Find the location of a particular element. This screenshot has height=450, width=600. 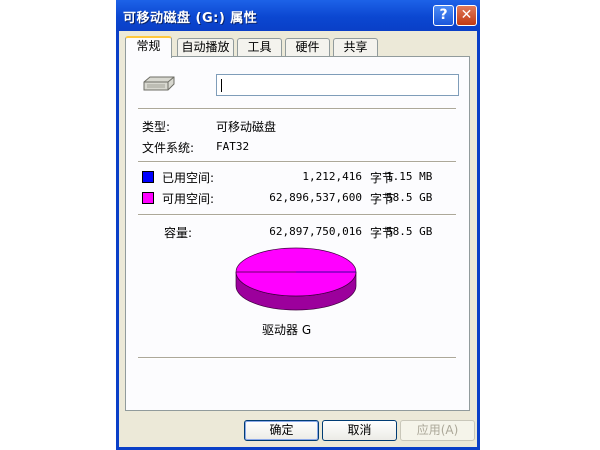

text-caret is located at coordinates (221, 85).